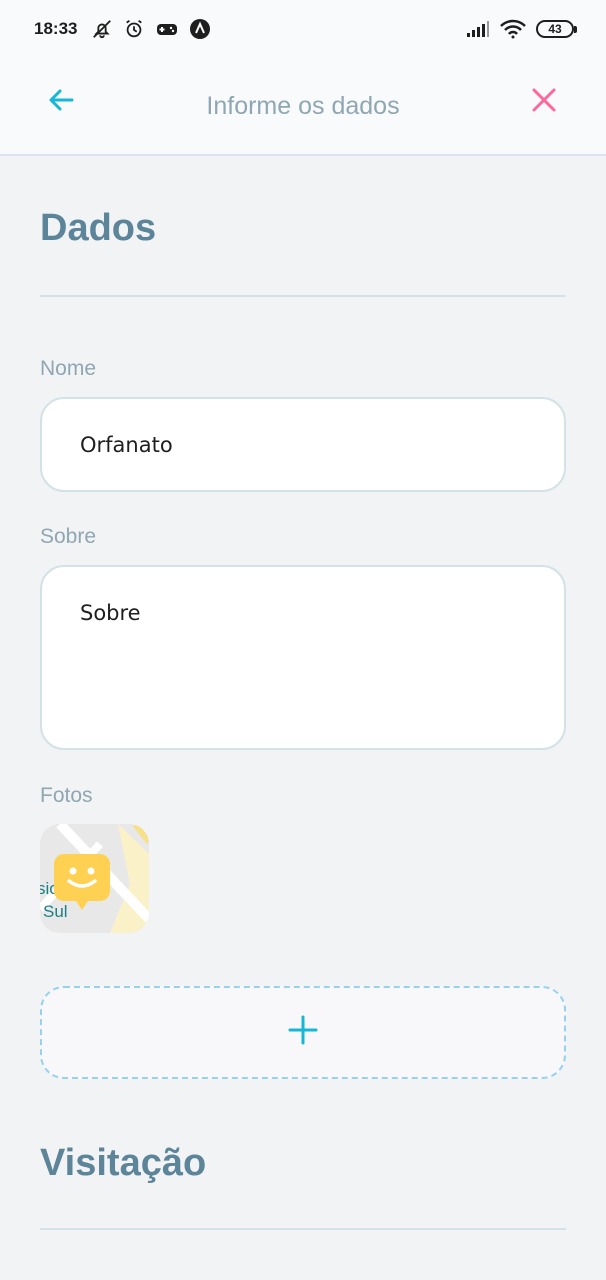 The height and width of the screenshot is (1280, 606). I want to click on status-bar: 18:33 43, so click(303, 29).